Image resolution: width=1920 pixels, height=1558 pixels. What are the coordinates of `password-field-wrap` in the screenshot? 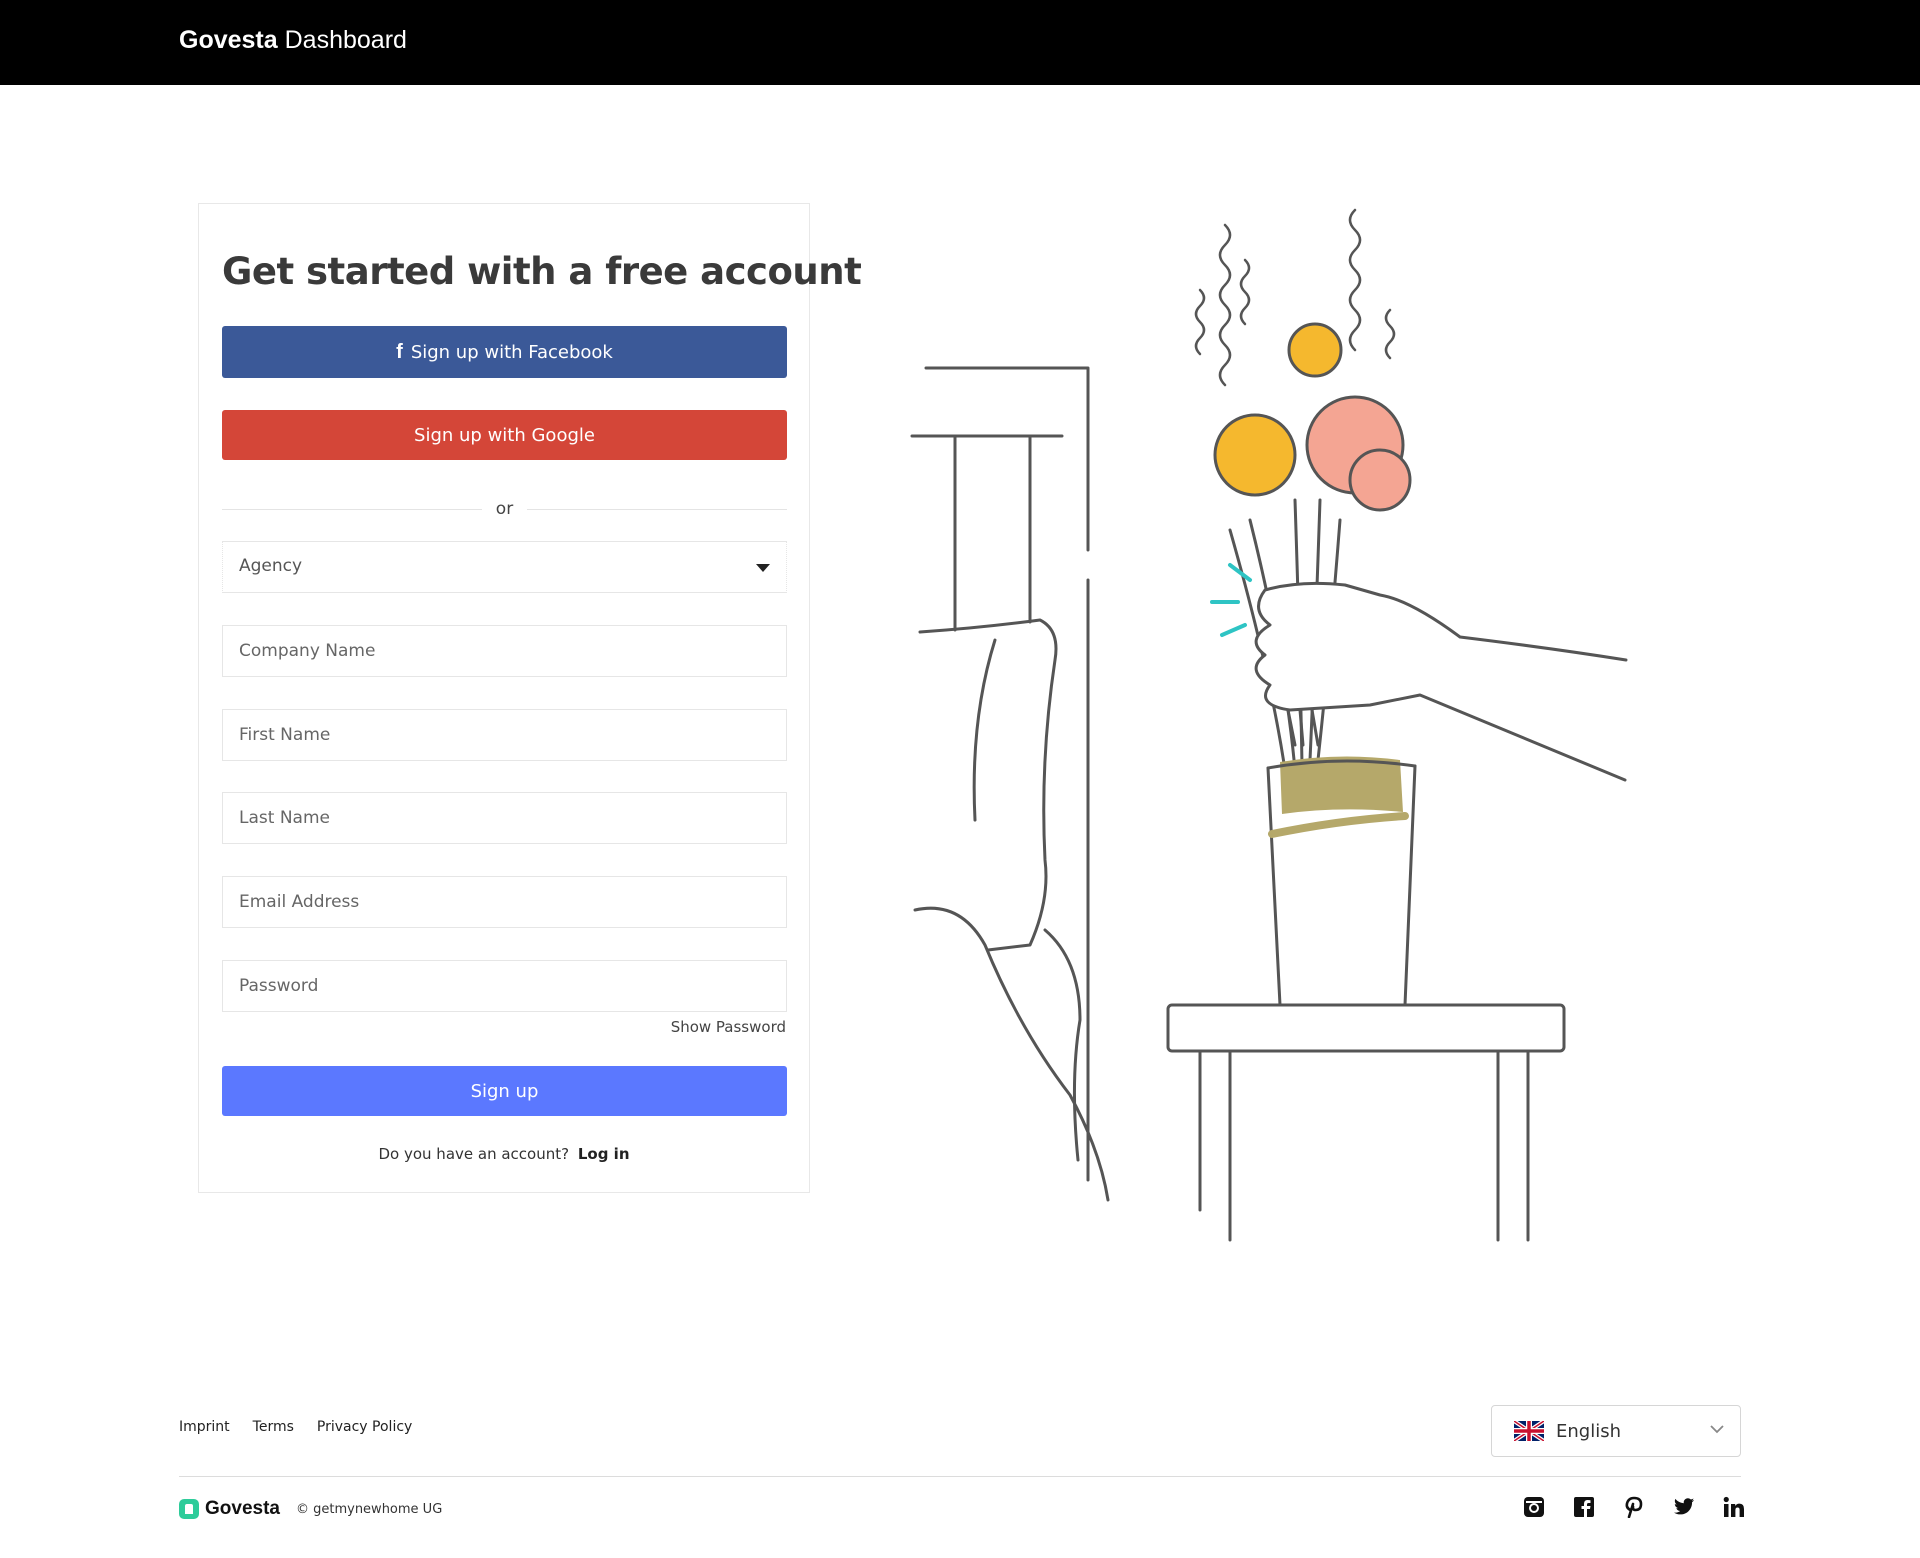 It's located at (504, 986).